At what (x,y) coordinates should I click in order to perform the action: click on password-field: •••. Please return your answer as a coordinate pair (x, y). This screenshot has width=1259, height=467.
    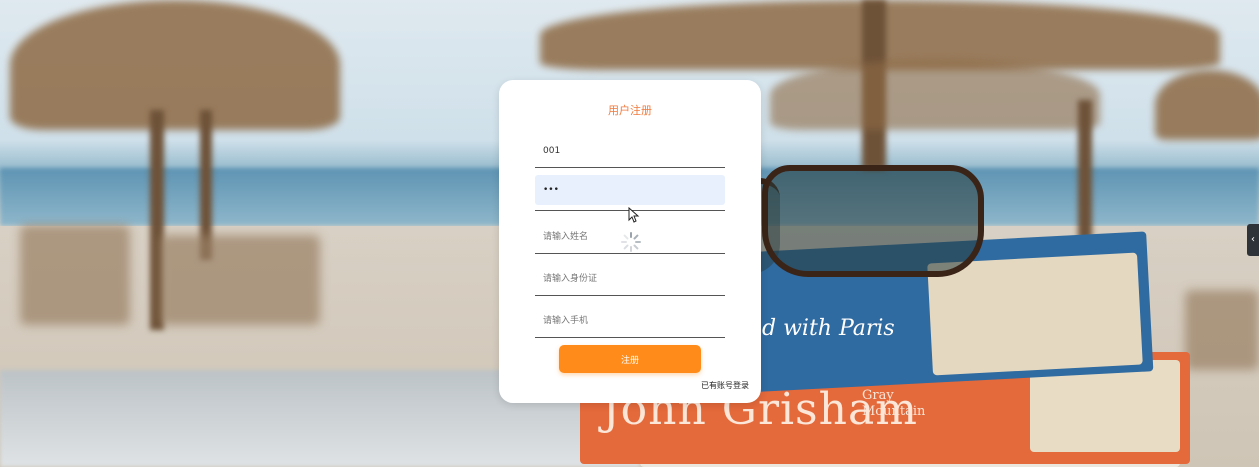
    Looking at the image, I should click on (630, 190).